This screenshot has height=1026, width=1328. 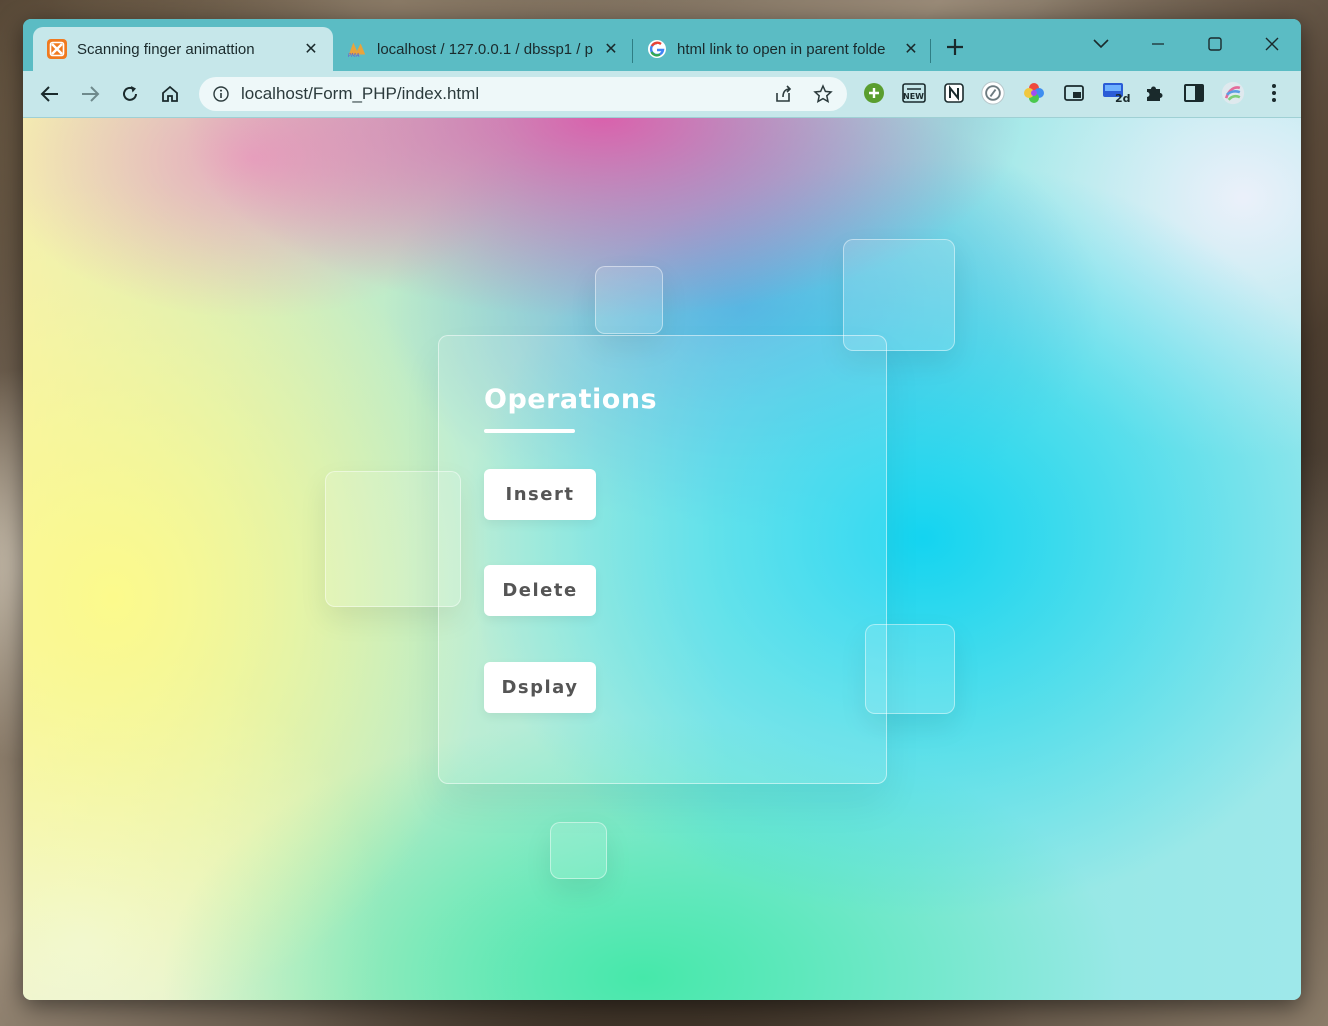 What do you see at coordinates (166, 49) in the screenshot?
I see `tab-title: Scanning finger animattion` at bounding box center [166, 49].